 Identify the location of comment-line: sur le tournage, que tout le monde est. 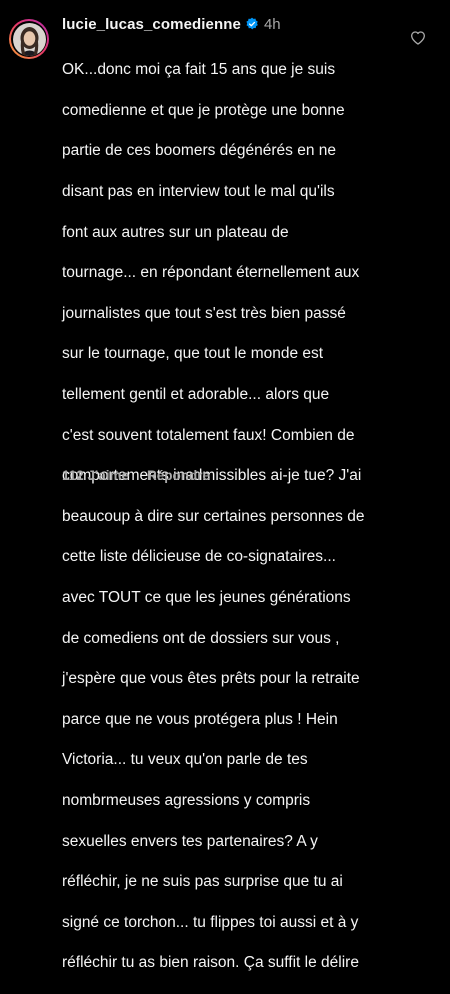
(193, 354).